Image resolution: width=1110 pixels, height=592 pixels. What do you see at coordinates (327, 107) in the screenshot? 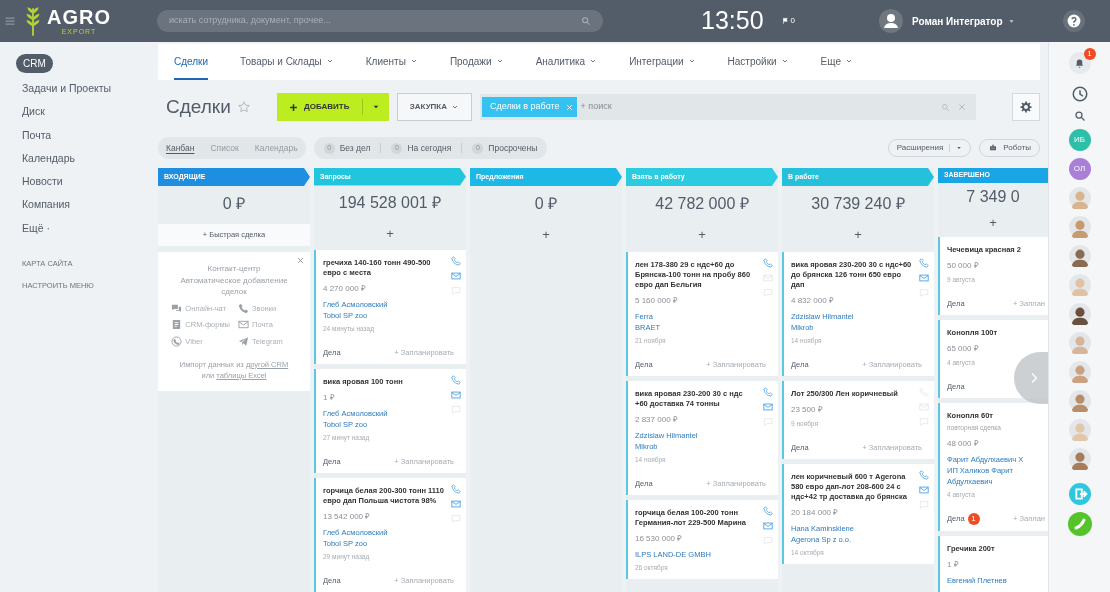
I see `add-button-label: ДОБАВИТЬ` at bounding box center [327, 107].